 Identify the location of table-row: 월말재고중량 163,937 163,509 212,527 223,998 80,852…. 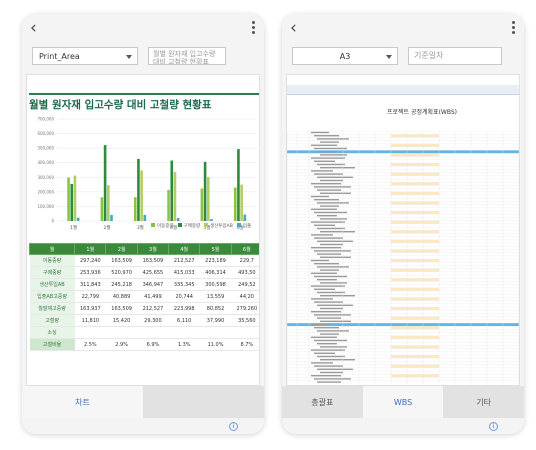
(144, 308).